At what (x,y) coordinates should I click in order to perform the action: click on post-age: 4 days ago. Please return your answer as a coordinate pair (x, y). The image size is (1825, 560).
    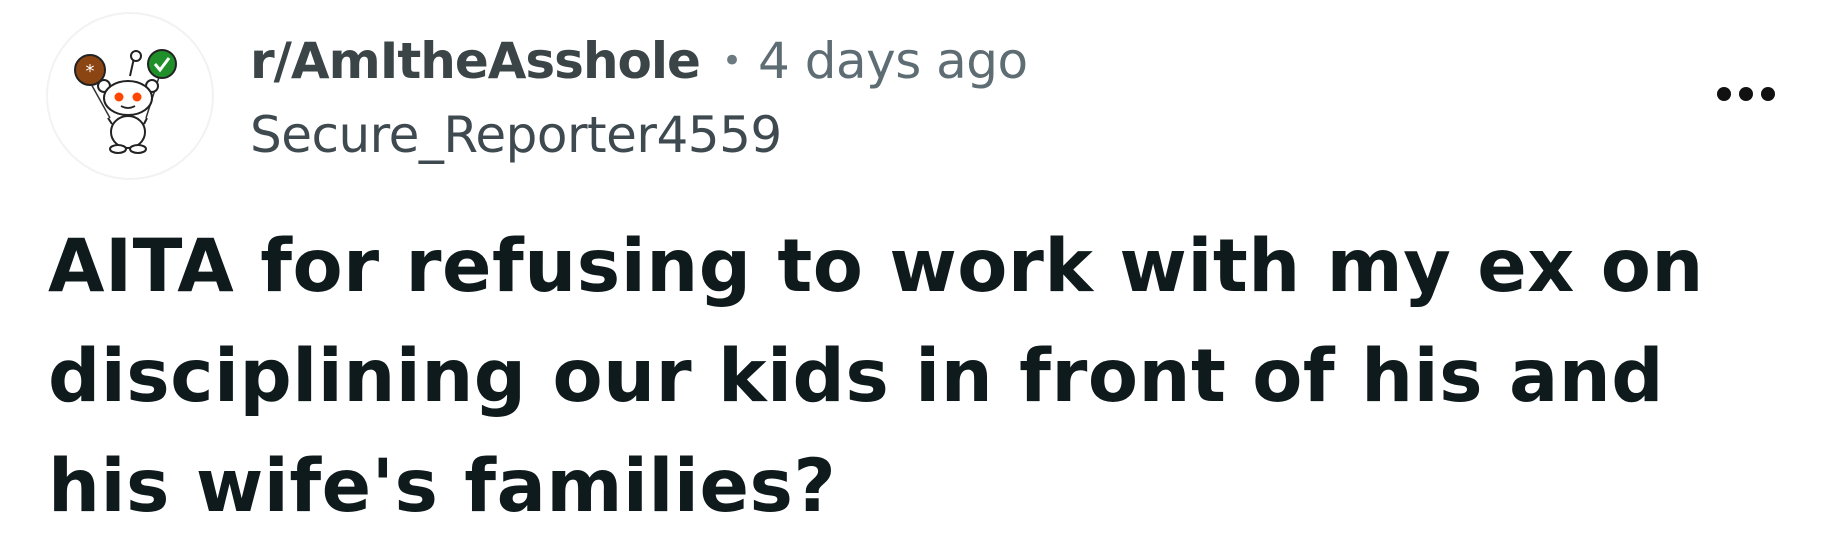
    Looking at the image, I should click on (893, 61).